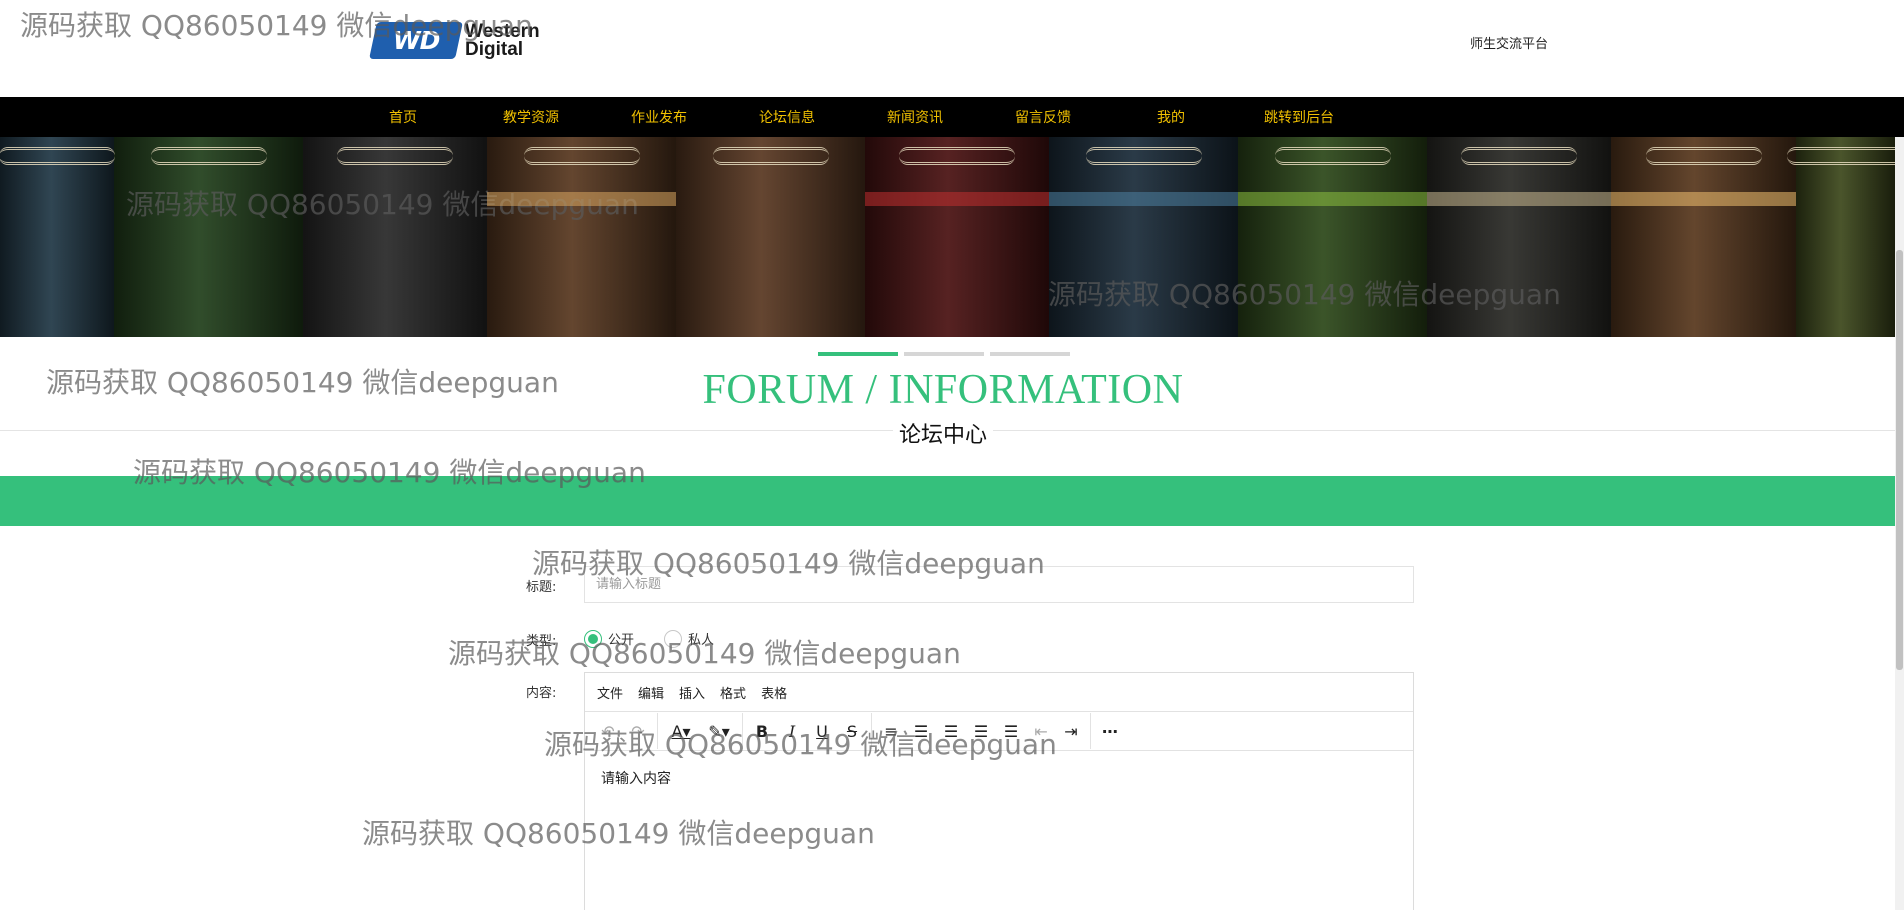 This screenshot has height=910, width=1904. I want to click on editor-content: 请输入内容, so click(999, 778).